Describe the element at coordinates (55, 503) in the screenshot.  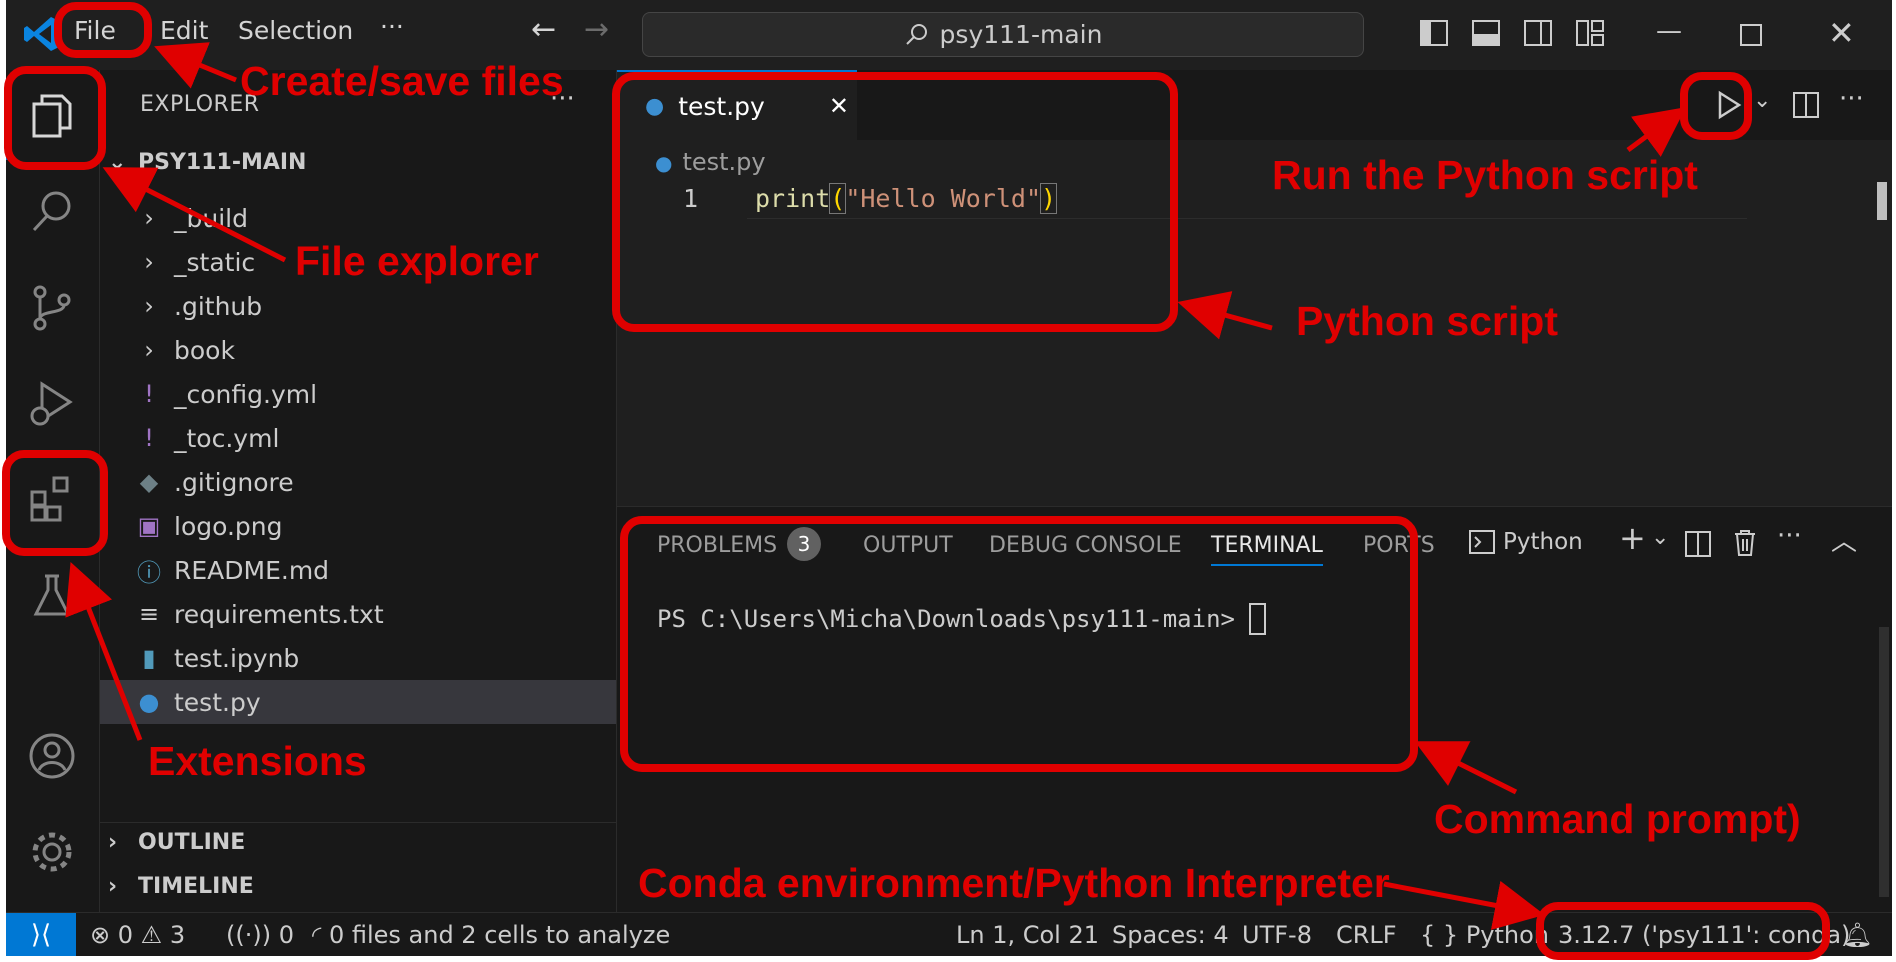
I see `highlight-extensions-icon` at that location.